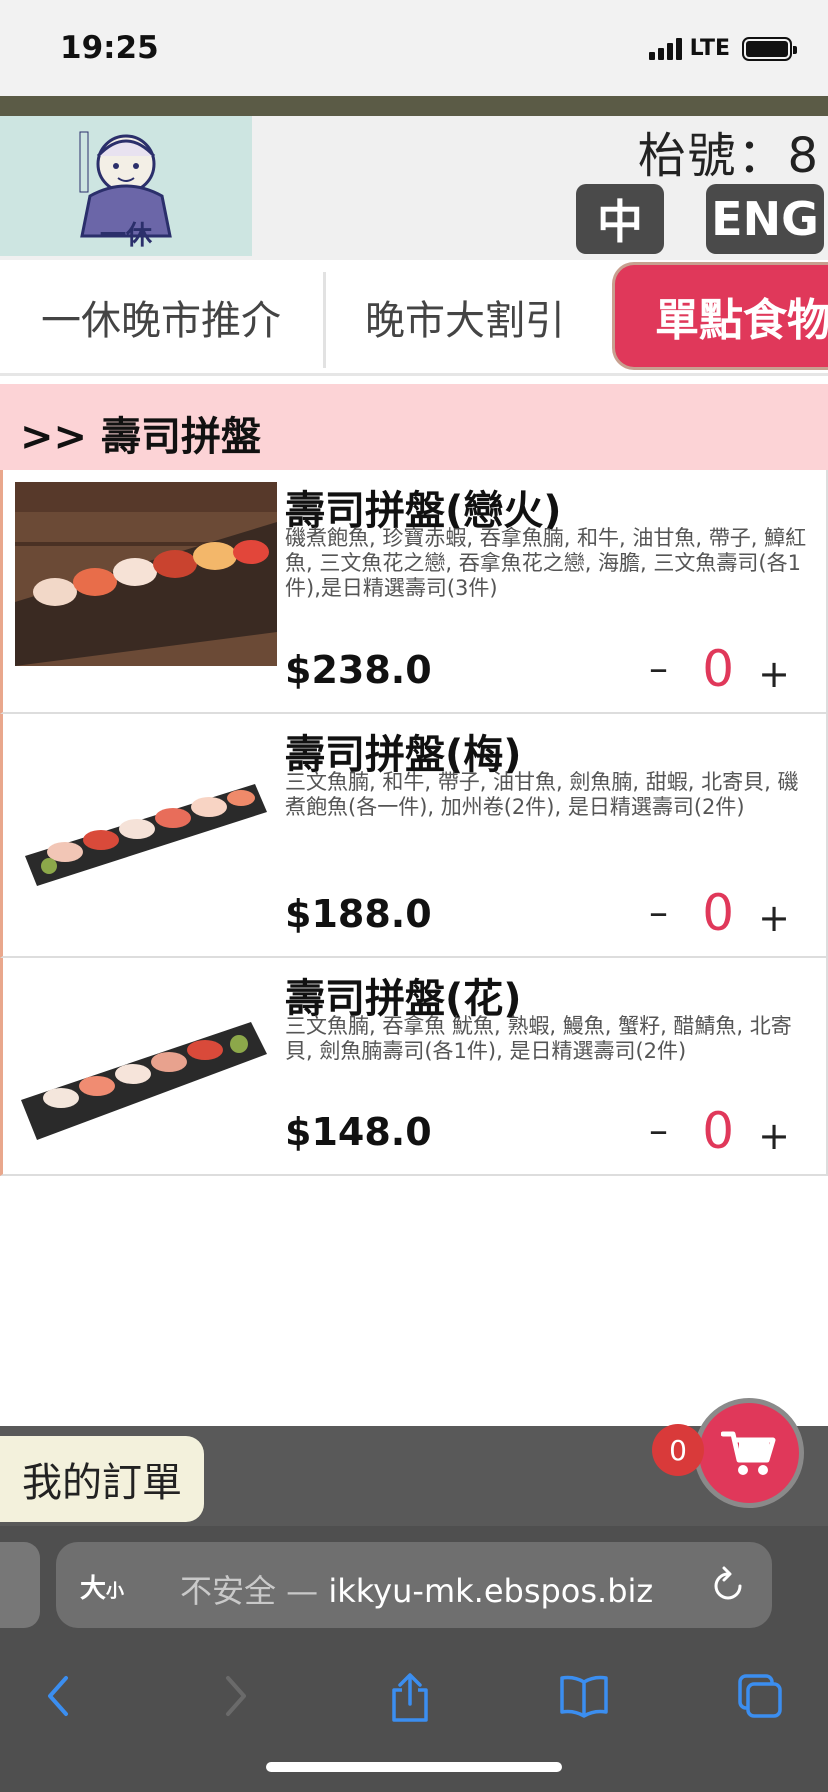 The height and width of the screenshot is (1792, 828). Describe the element at coordinates (140, 437) in the screenshot. I see `category-title: >> 壽司拼盤` at that location.